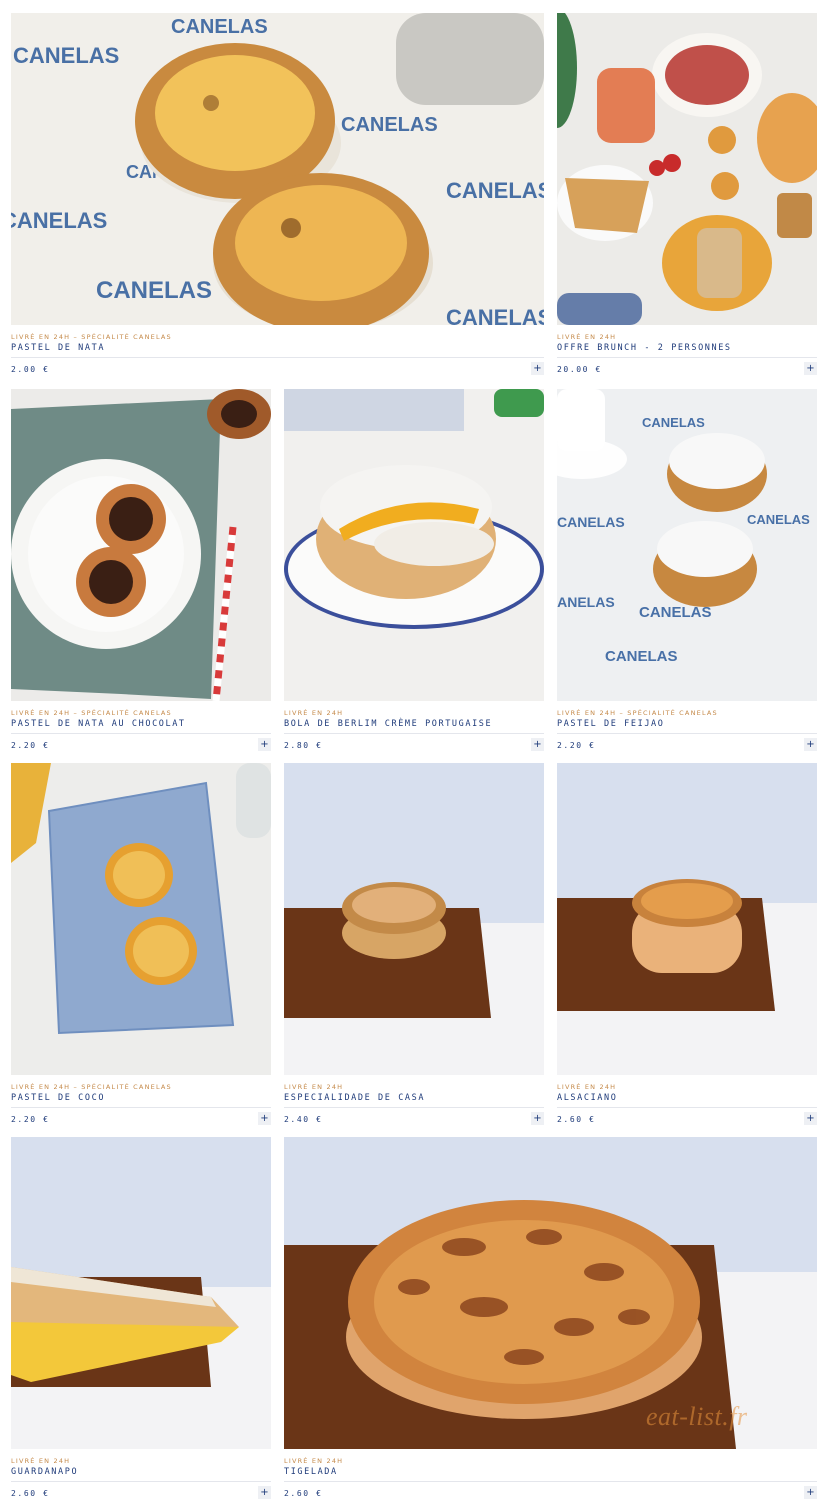  What do you see at coordinates (311, 1472) in the screenshot?
I see `product-name: Tigelada` at bounding box center [311, 1472].